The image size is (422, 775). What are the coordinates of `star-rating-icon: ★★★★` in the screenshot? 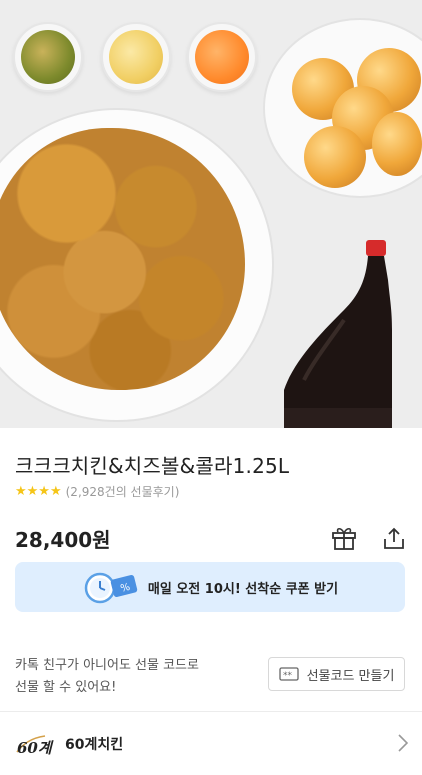 It's located at (38, 491).